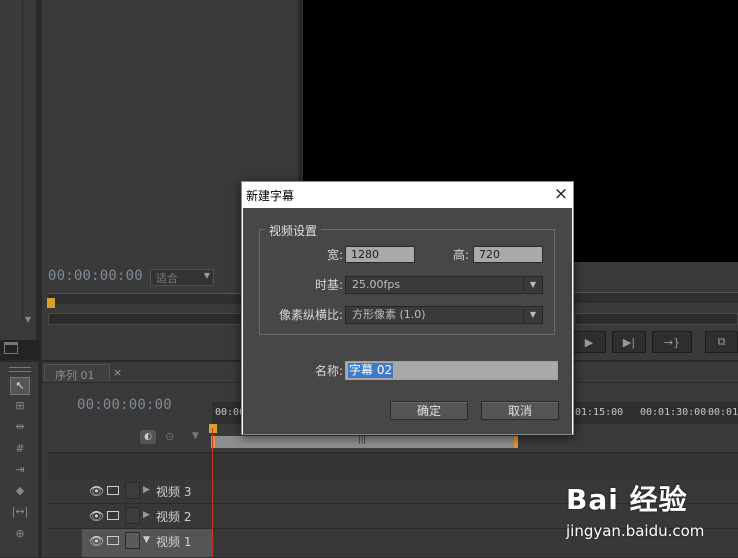  I want to click on slip-tool-icon: |↔|, so click(20, 513).